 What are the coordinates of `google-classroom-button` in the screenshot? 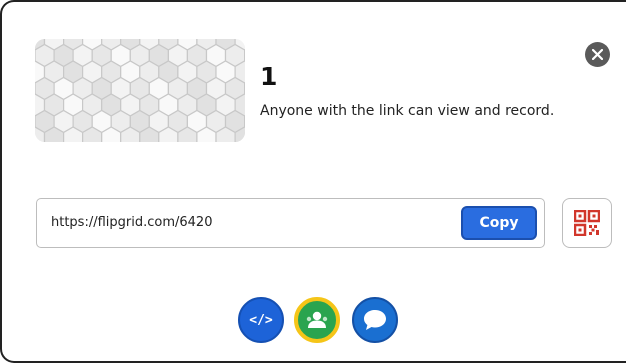 It's located at (317, 320).